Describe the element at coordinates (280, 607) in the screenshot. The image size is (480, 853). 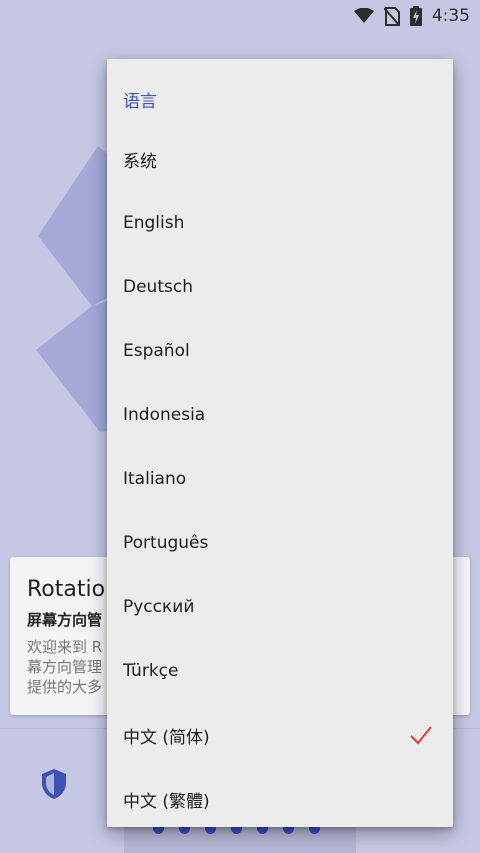
I see `language-option-russian: Русский` at that location.